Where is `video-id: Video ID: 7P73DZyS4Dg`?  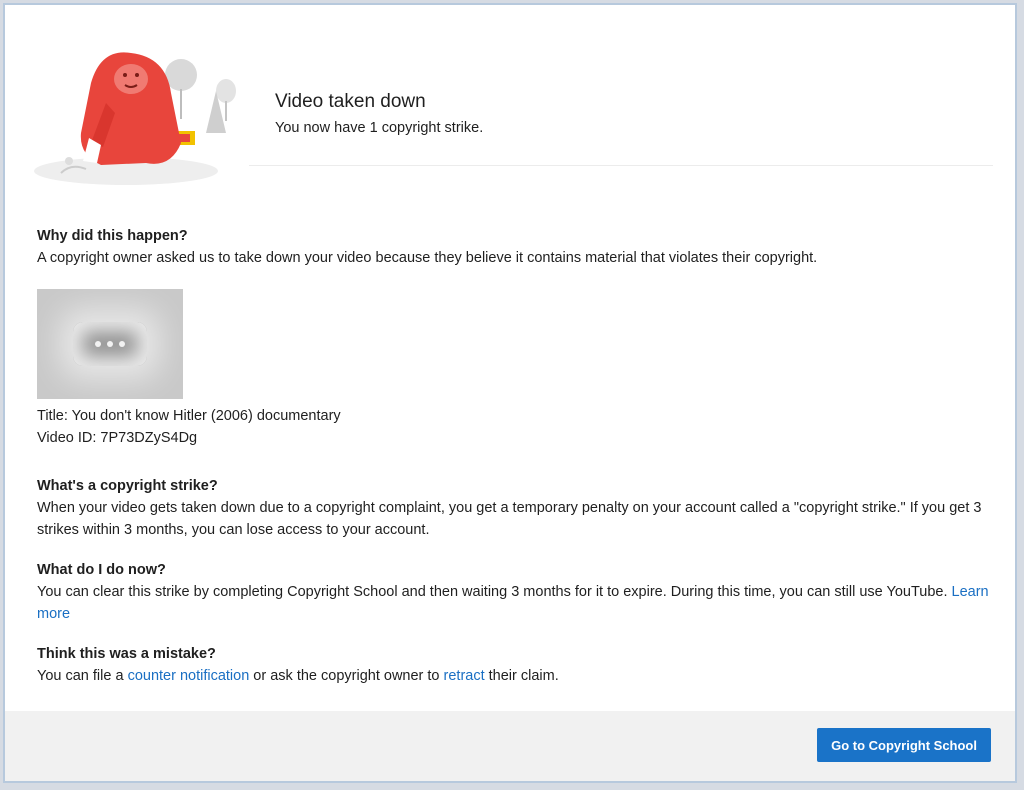
video-id: Video ID: 7P73DZyS4Dg is located at coordinates (117, 438).